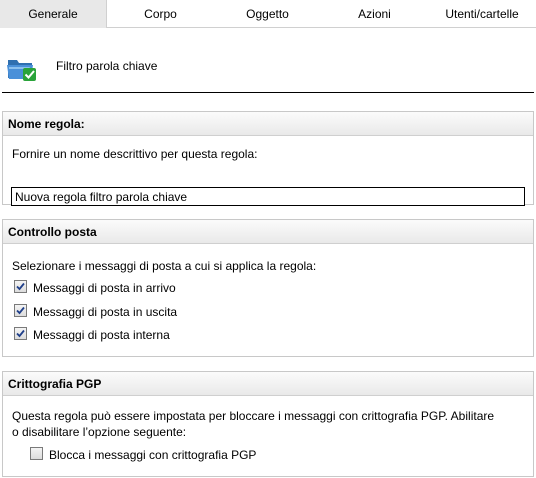 The height and width of the screenshot is (478, 536). I want to click on rule-name-input, so click(268, 196).